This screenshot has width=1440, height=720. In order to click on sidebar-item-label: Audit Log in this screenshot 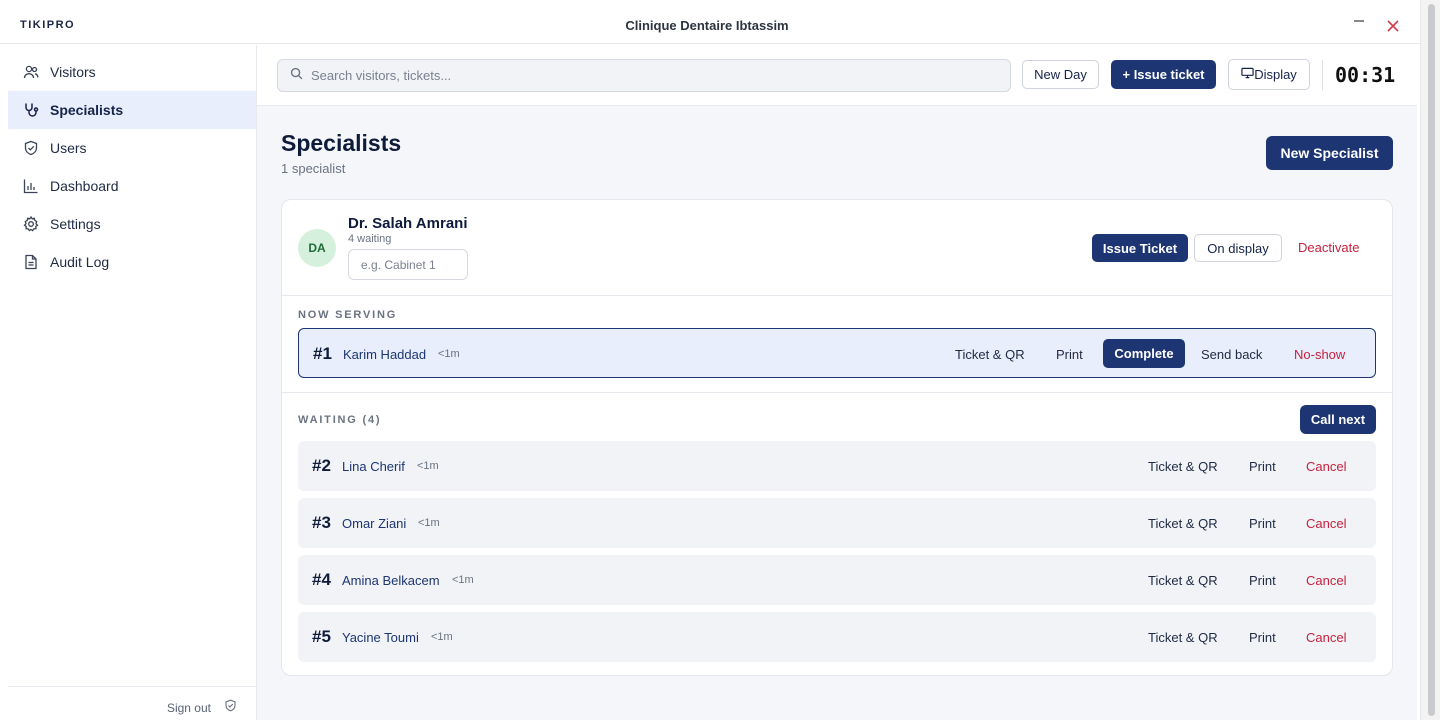, I will do `click(80, 262)`.